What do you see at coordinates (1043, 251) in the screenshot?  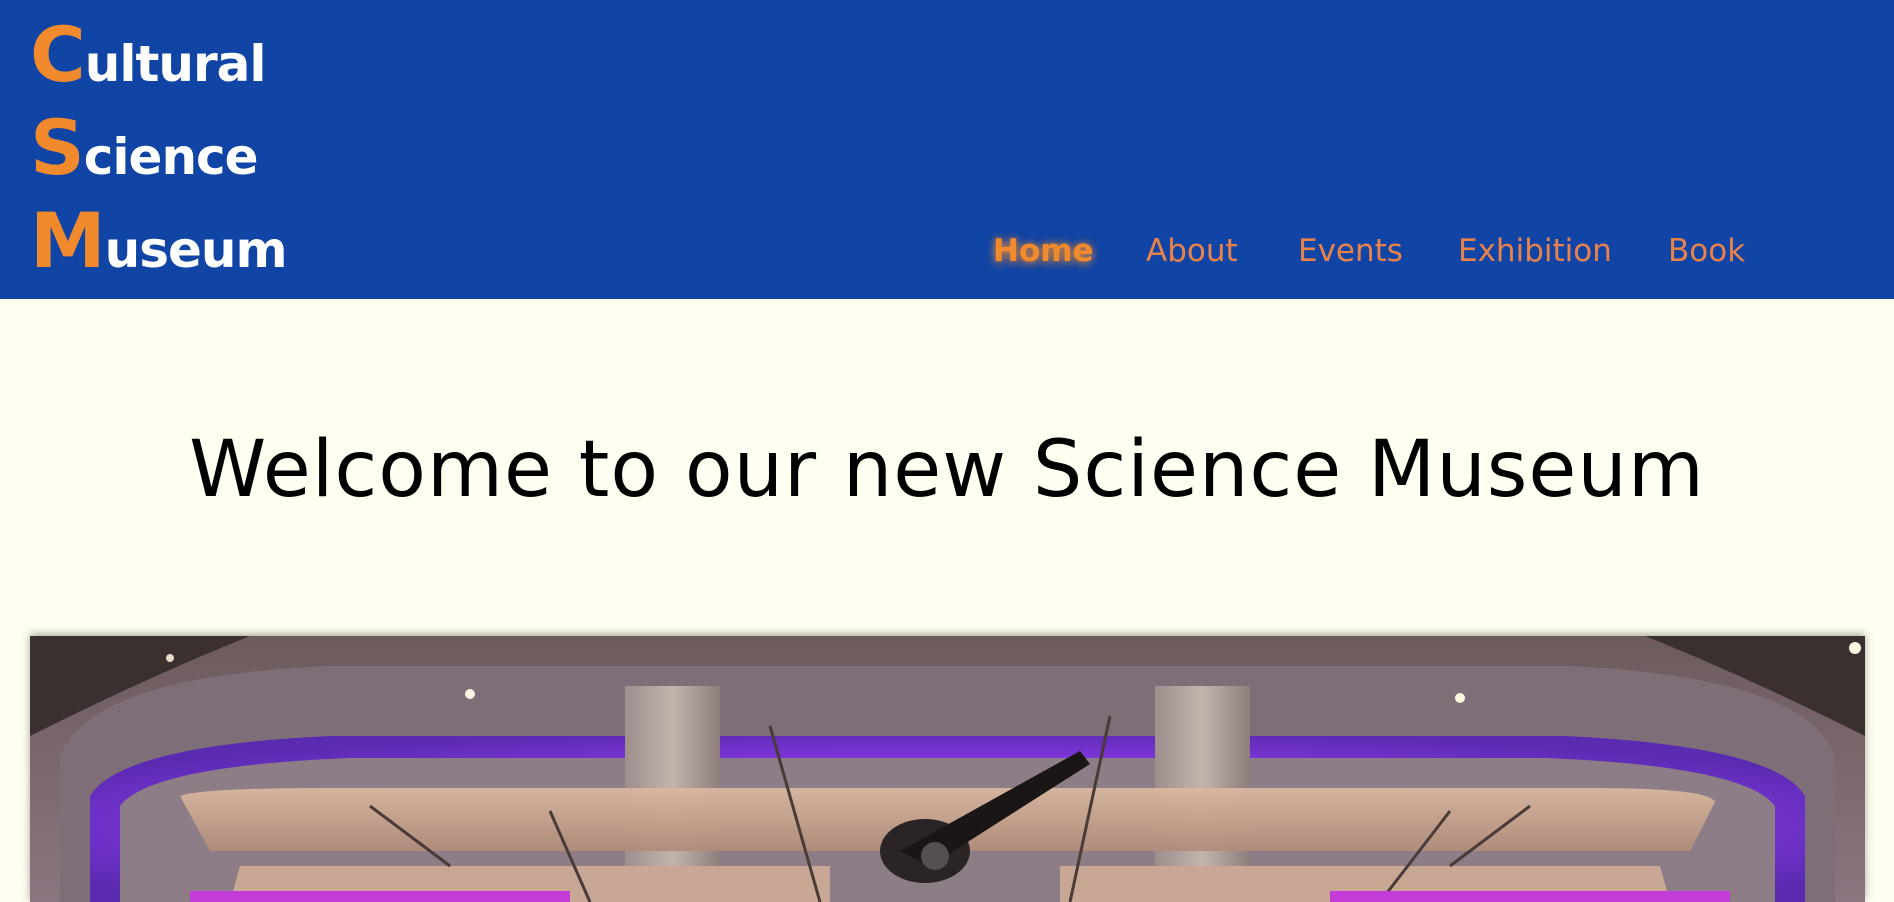 I see `nav-link-home: Home` at bounding box center [1043, 251].